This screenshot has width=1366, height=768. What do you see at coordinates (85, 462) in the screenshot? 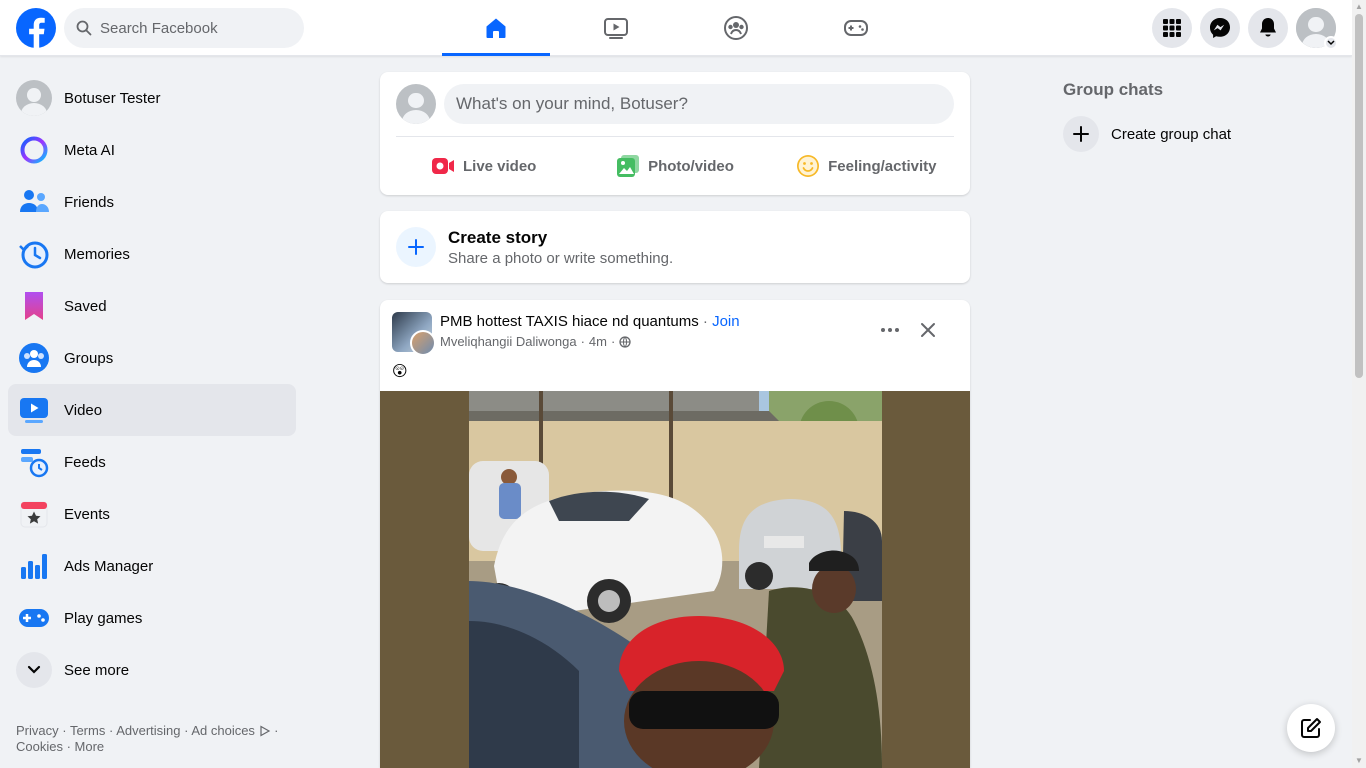
I see `sidebar-item-label: Feeds` at bounding box center [85, 462].